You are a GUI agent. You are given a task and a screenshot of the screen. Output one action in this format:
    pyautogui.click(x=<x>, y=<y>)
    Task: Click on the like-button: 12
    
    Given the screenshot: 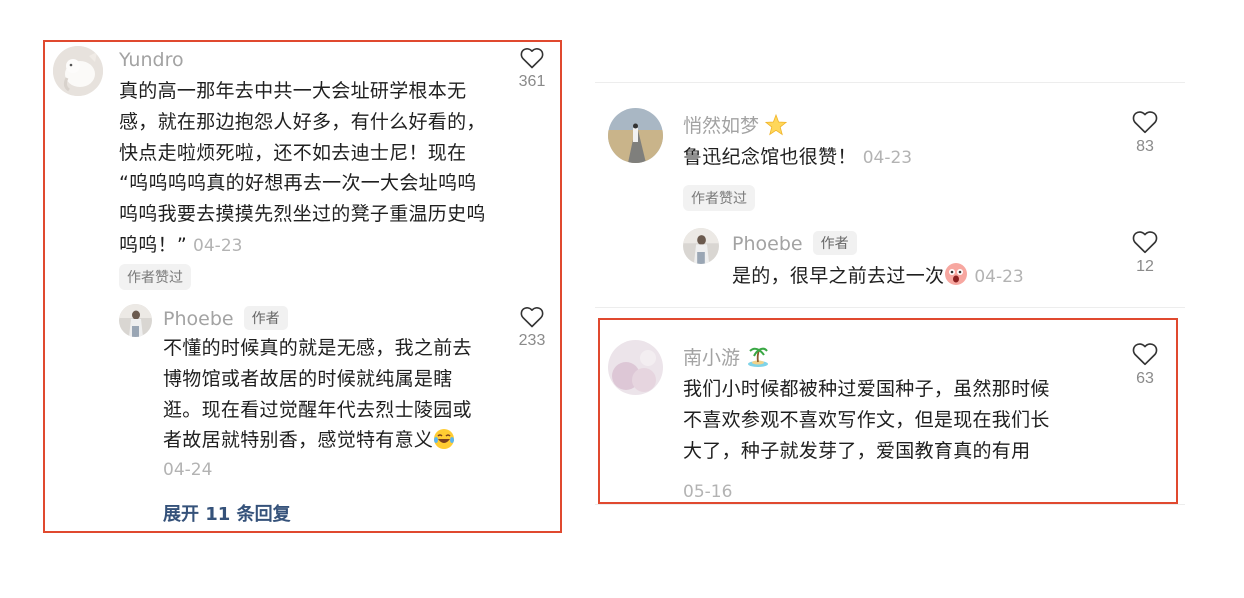 What is the action you would take?
    pyautogui.click(x=1145, y=253)
    